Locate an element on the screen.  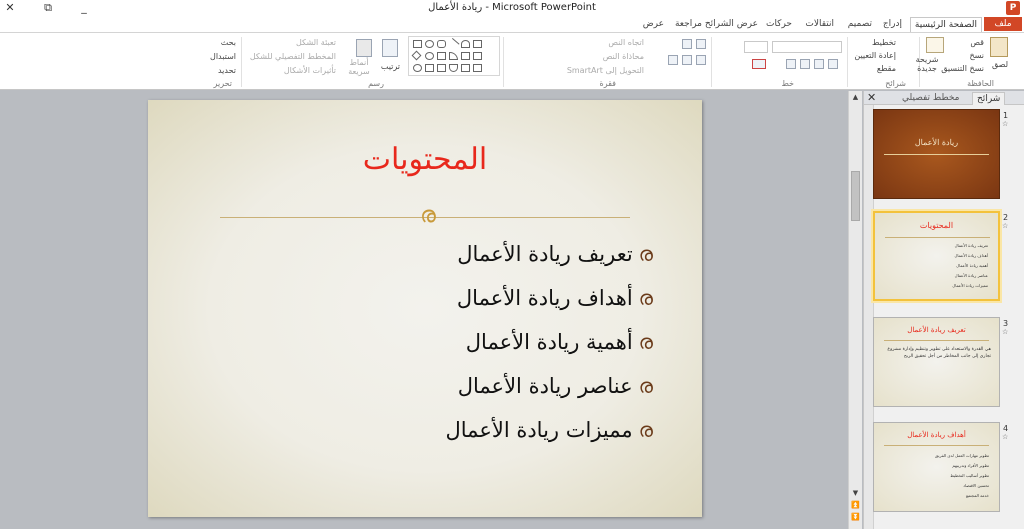
text-direction-button: اتجاه النص is located at coordinates (626, 42).